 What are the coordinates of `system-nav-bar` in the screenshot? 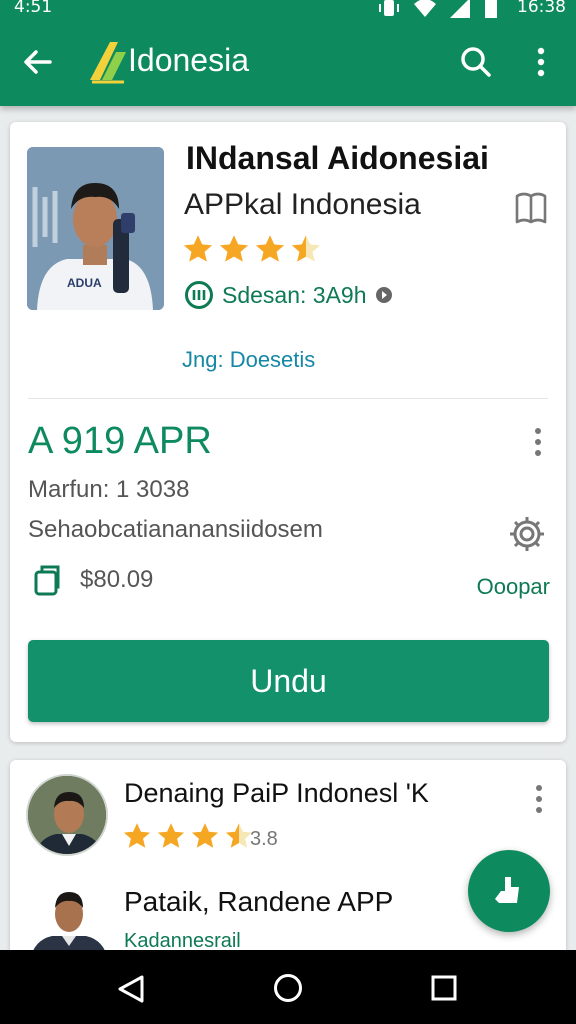 It's located at (288, 987).